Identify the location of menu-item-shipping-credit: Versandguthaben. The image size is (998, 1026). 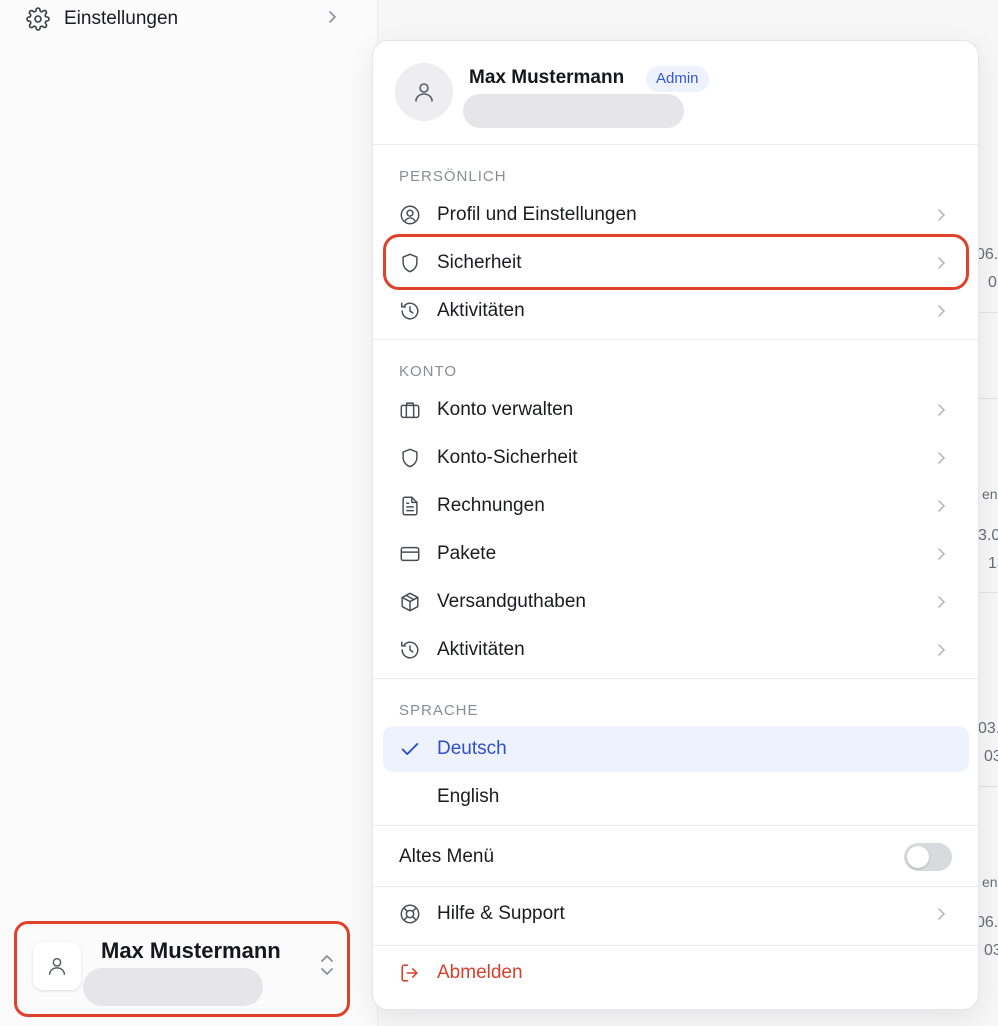
(676, 602).